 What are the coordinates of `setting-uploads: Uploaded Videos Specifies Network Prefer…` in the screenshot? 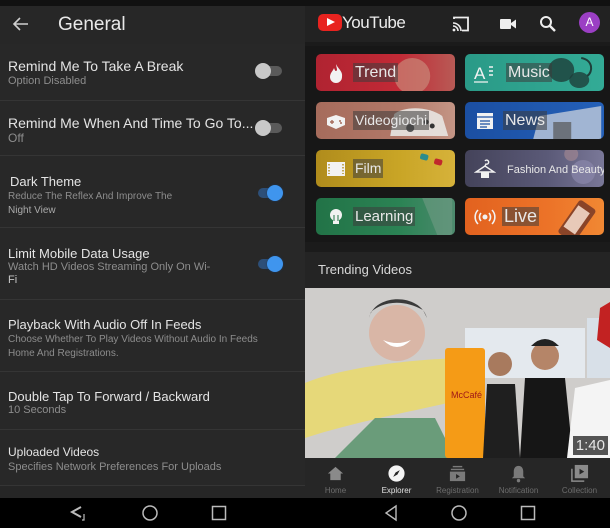 It's located at (152, 458).